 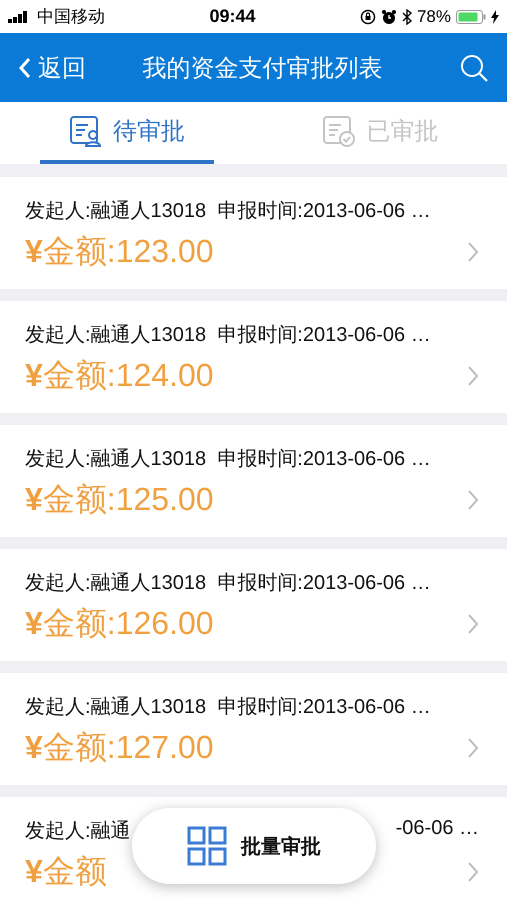 What do you see at coordinates (254, 846) in the screenshot?
I see `batch-approve-button: 批量审批` at bounding box center [254, 846].